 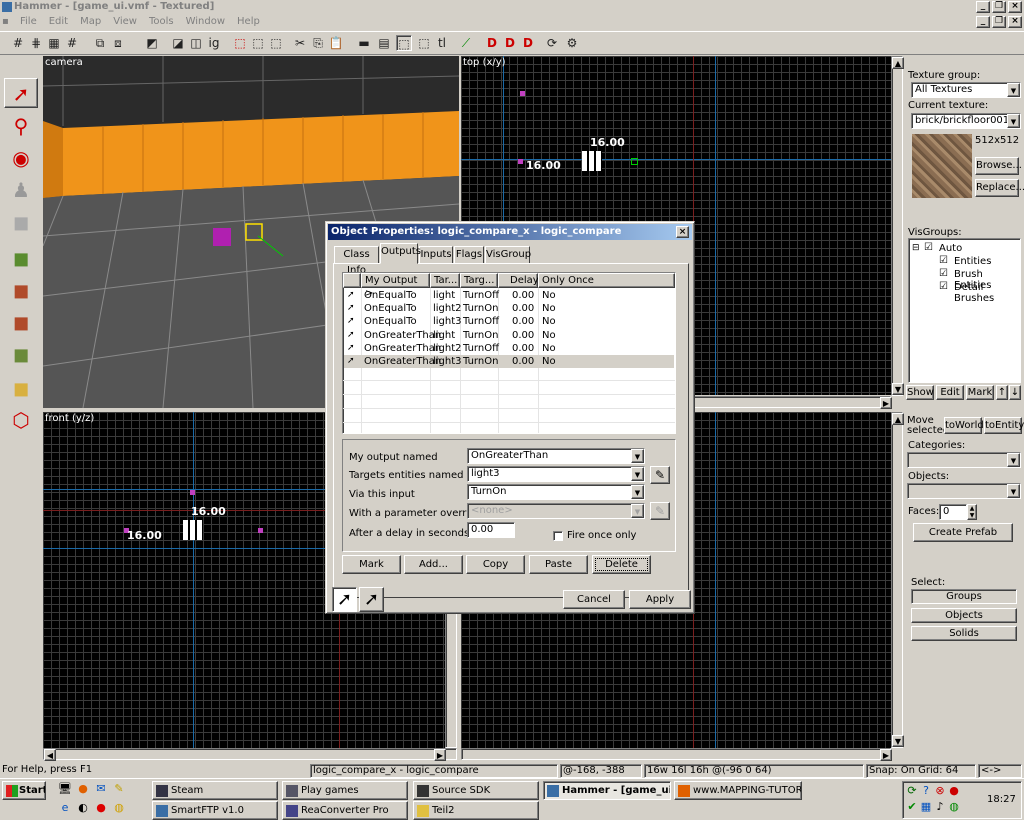 What do you see at coordinates (21, 354) in the screenshot?
I see `overlay-tool-icon: ◼` at bounding box center [21, 354].